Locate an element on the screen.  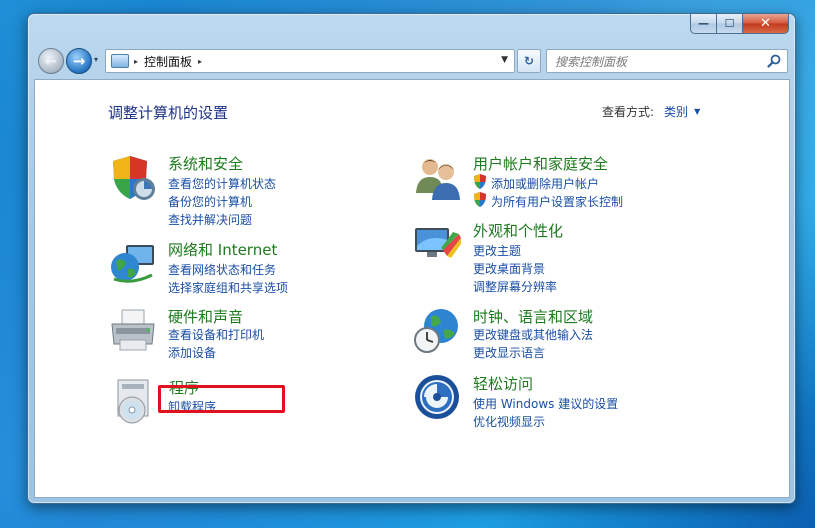
category-network-internet: 网络和 Internet 查看网络状态和任务 选择家庭组和共享选项 is located at coordinates (238, 269).